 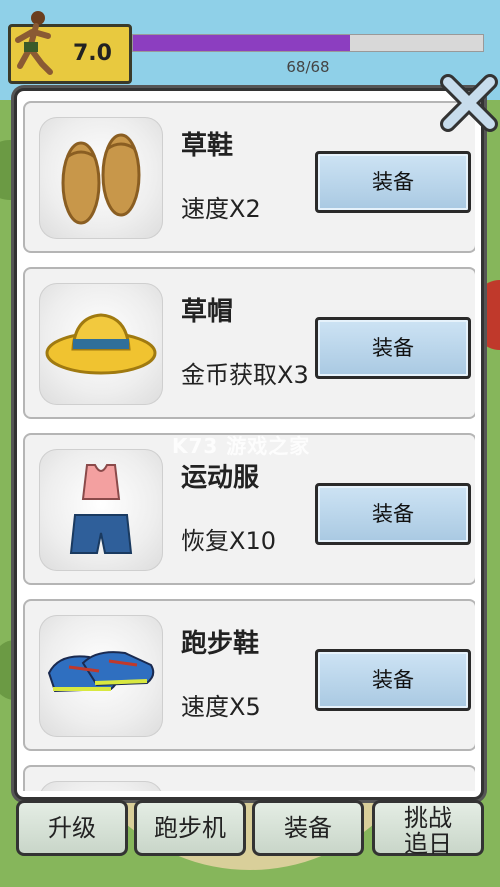 What do you see at coordinates (34, 43) in the screenshot?
I see `runner-avatar-icon` at bounding box center [34, 43].